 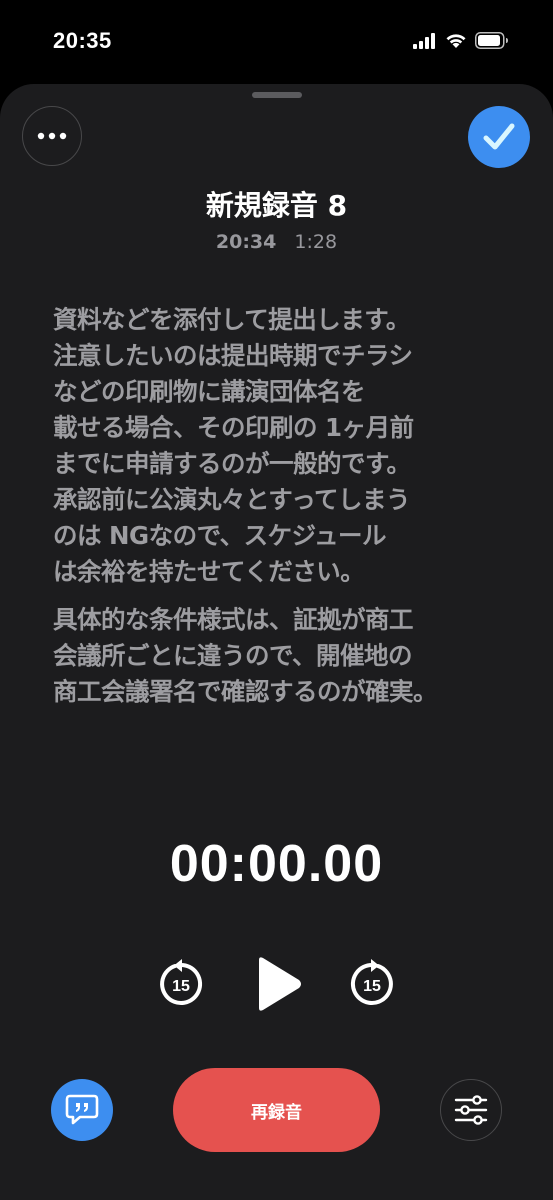 I want to click on skip-back-15-icon: 15, so click(x=181, y=982).